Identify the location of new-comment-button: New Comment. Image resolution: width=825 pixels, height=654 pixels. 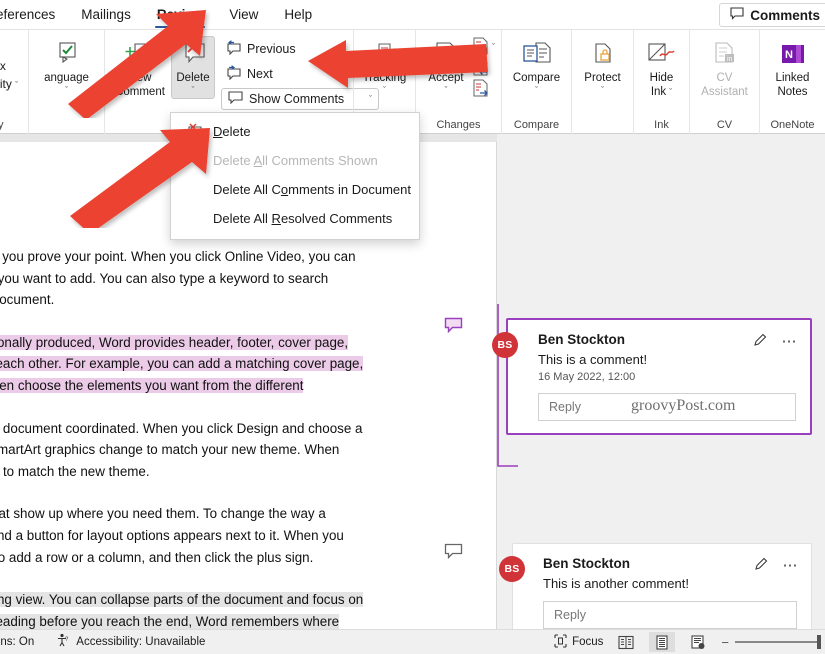
(140, 69).